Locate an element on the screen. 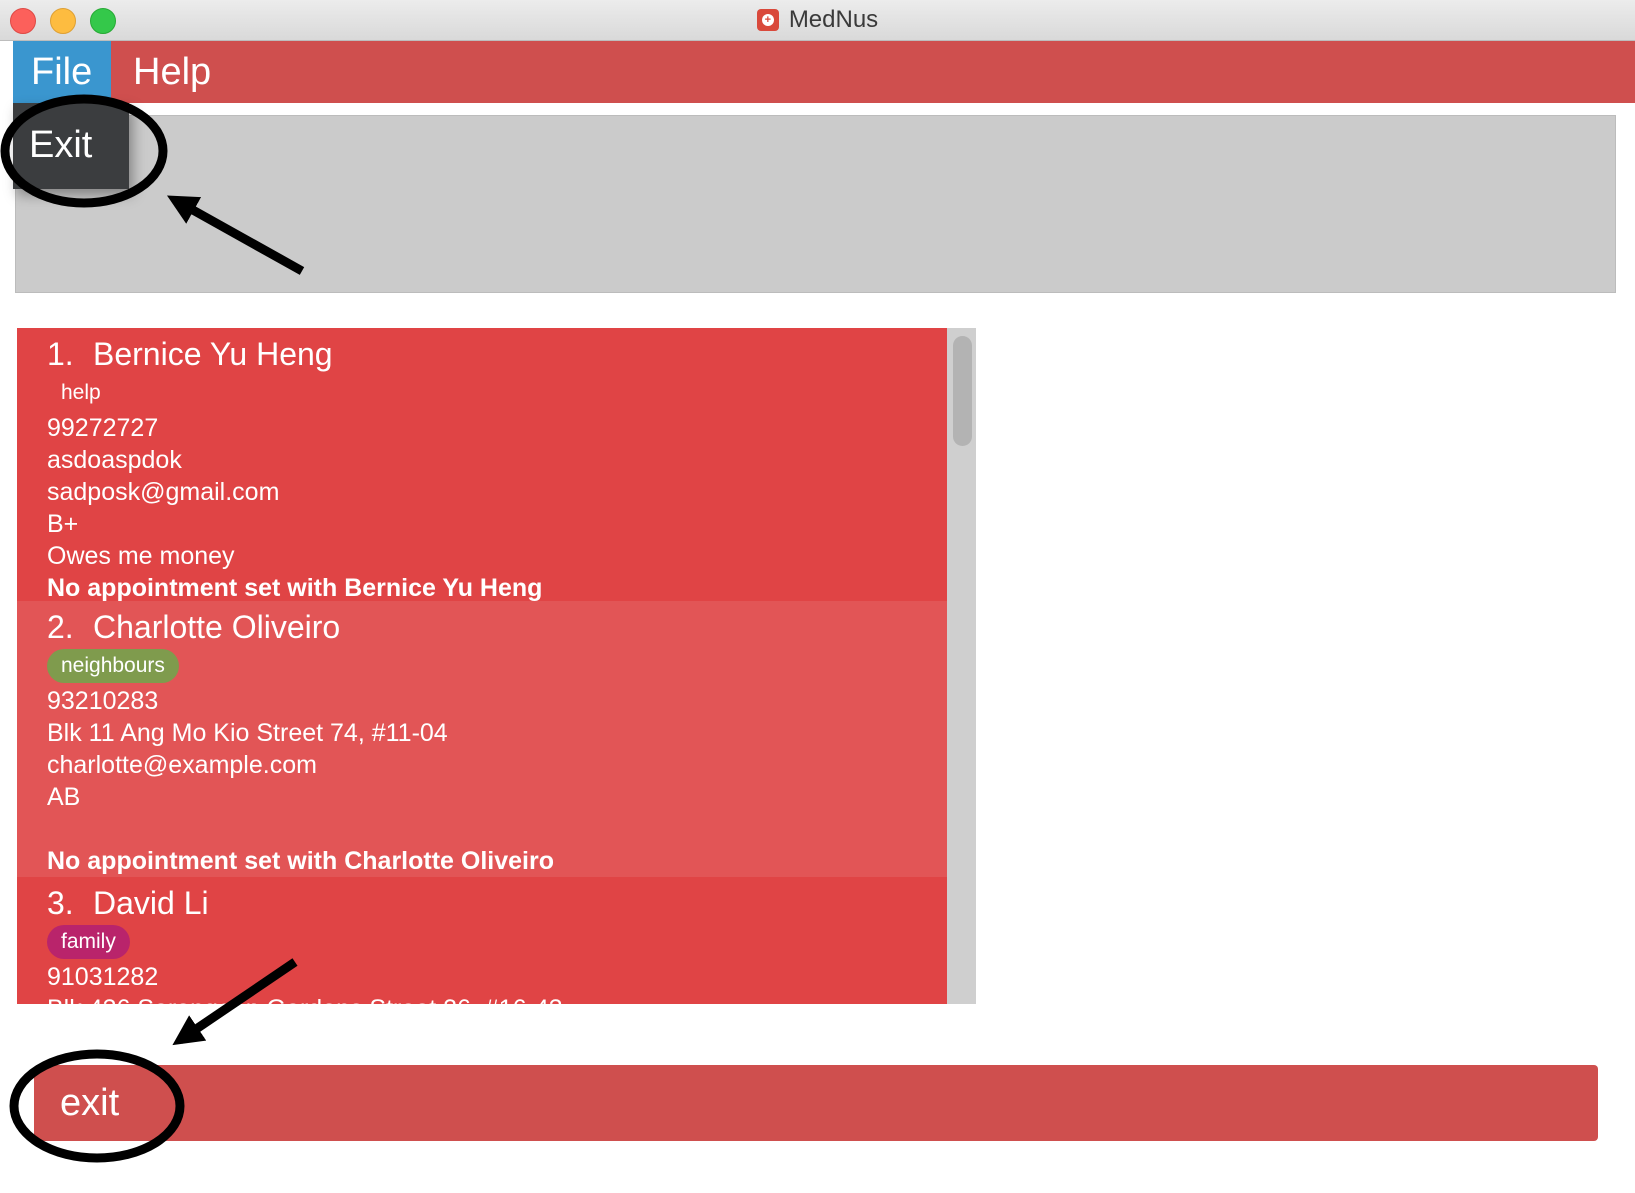  person-index: 3. is located at coordinates (60, 903).